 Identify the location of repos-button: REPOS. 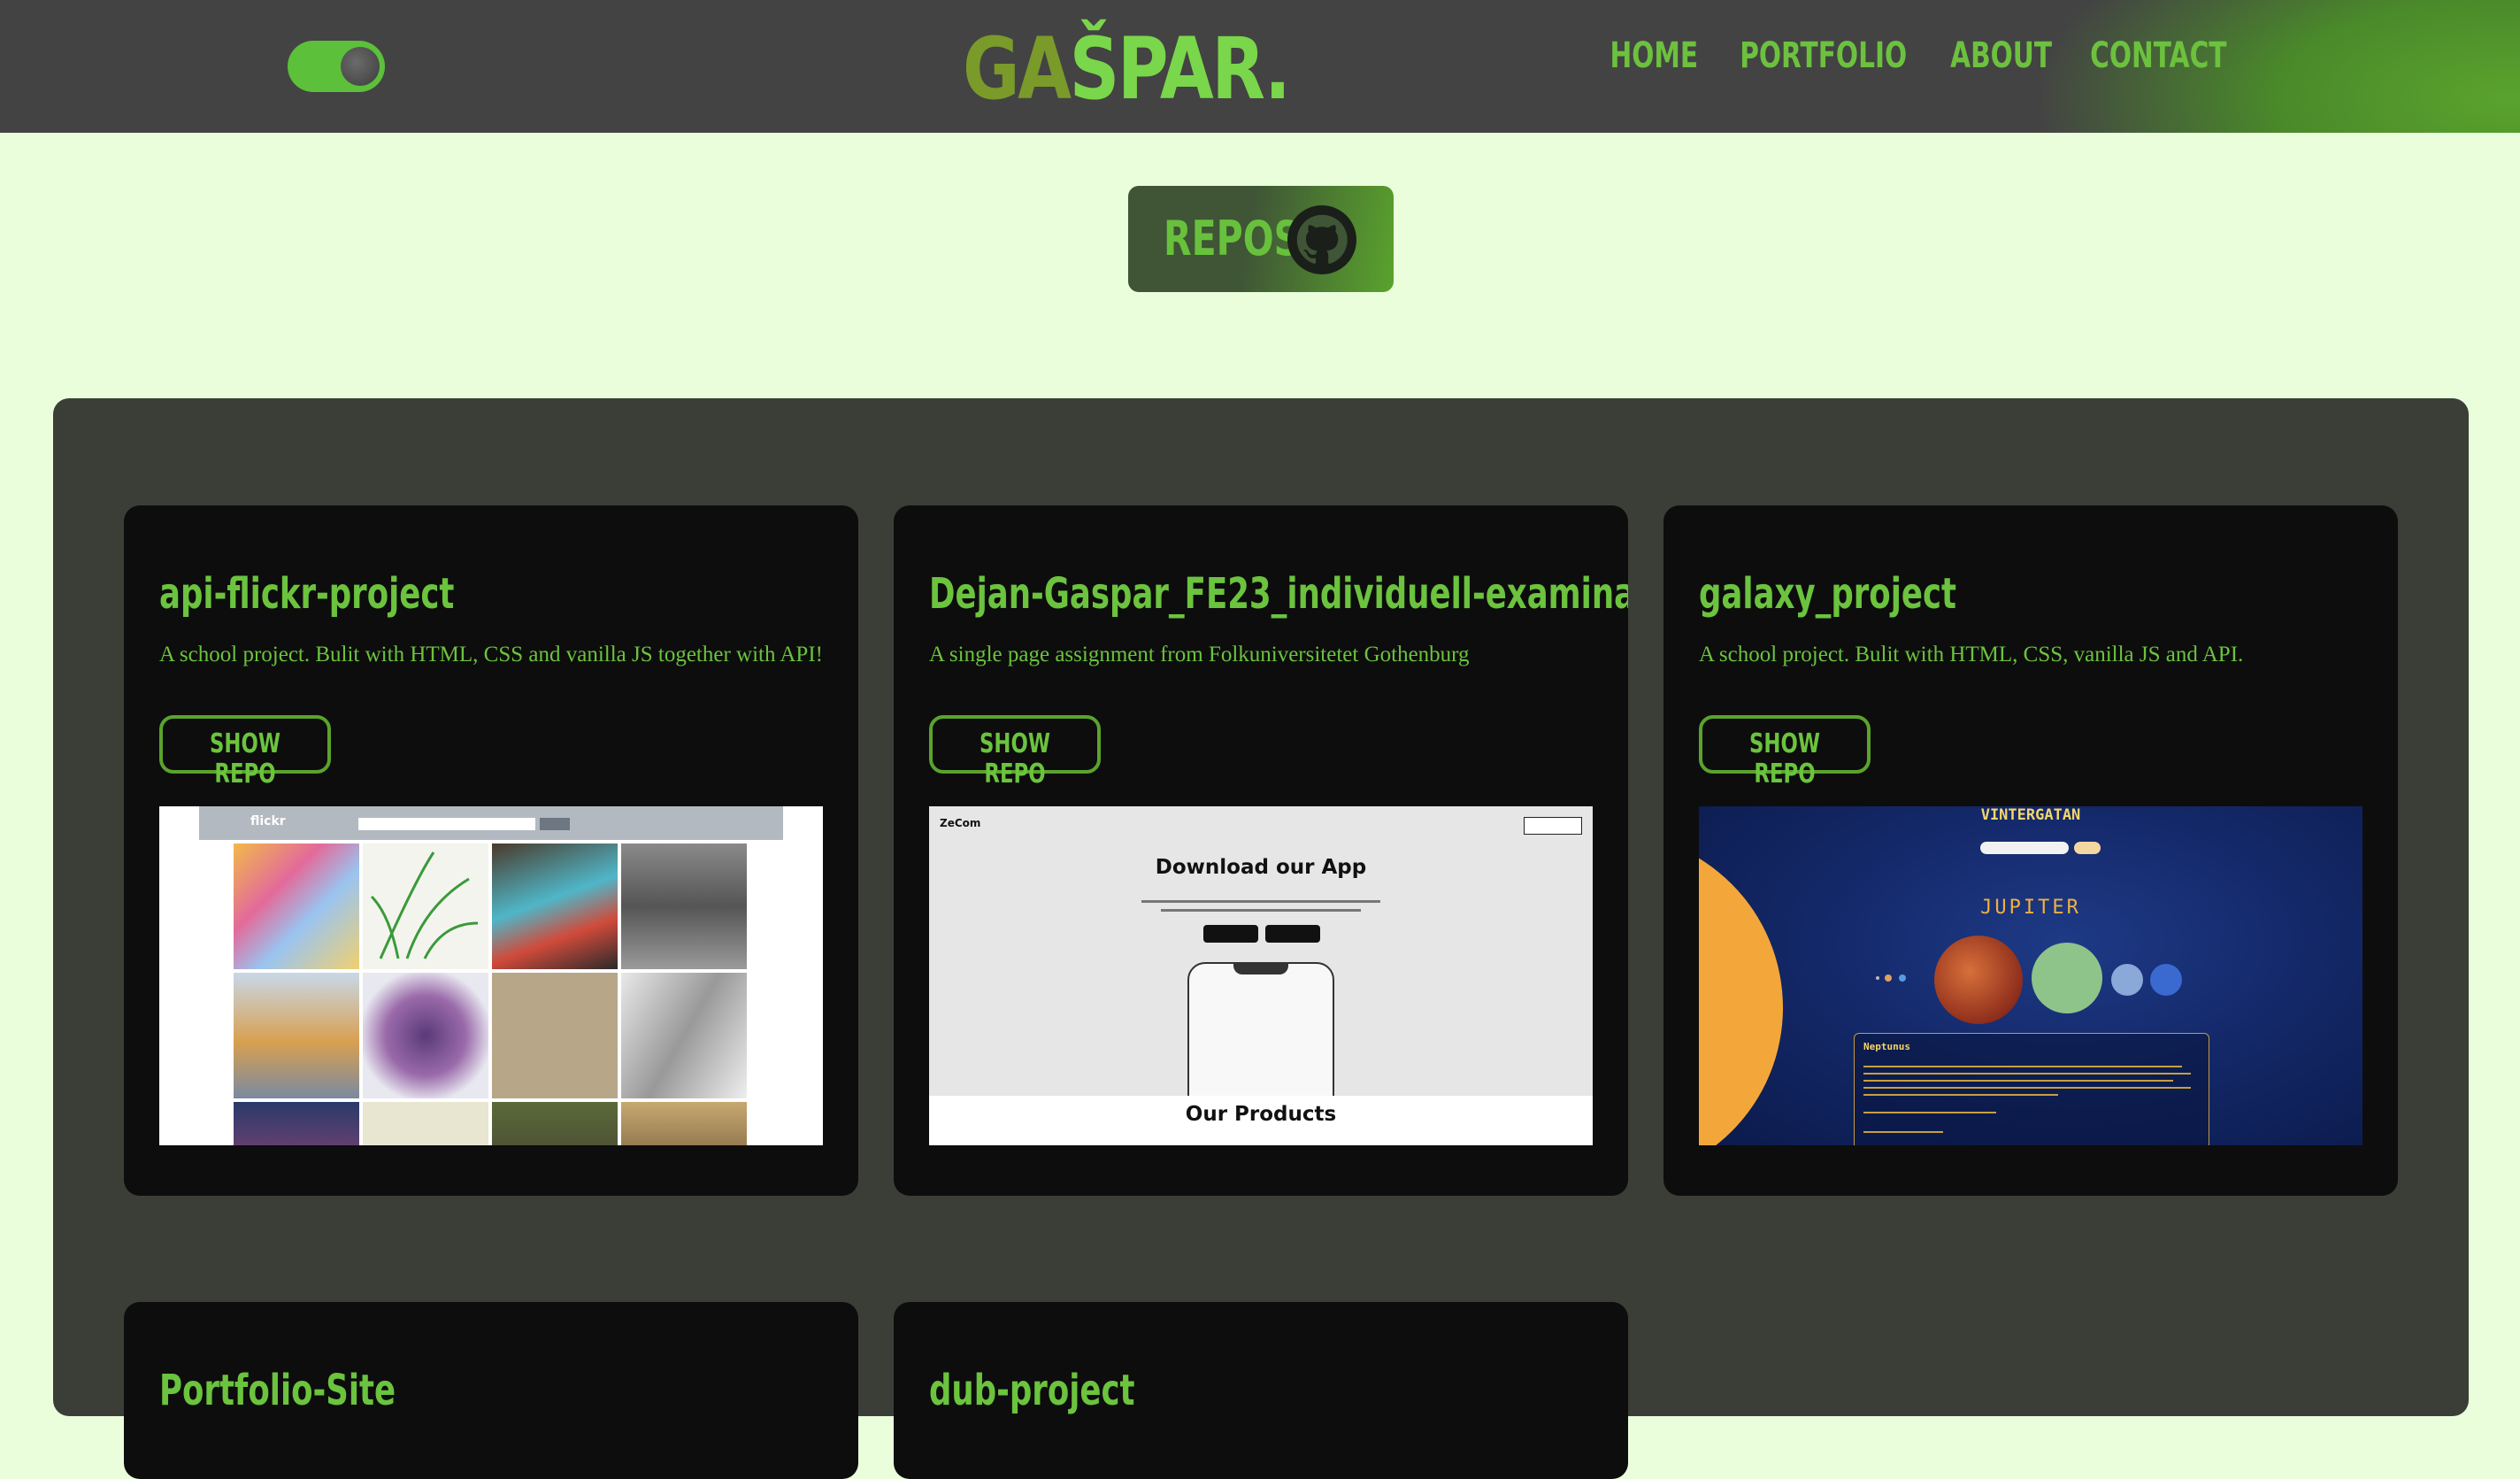
(1261, 239).